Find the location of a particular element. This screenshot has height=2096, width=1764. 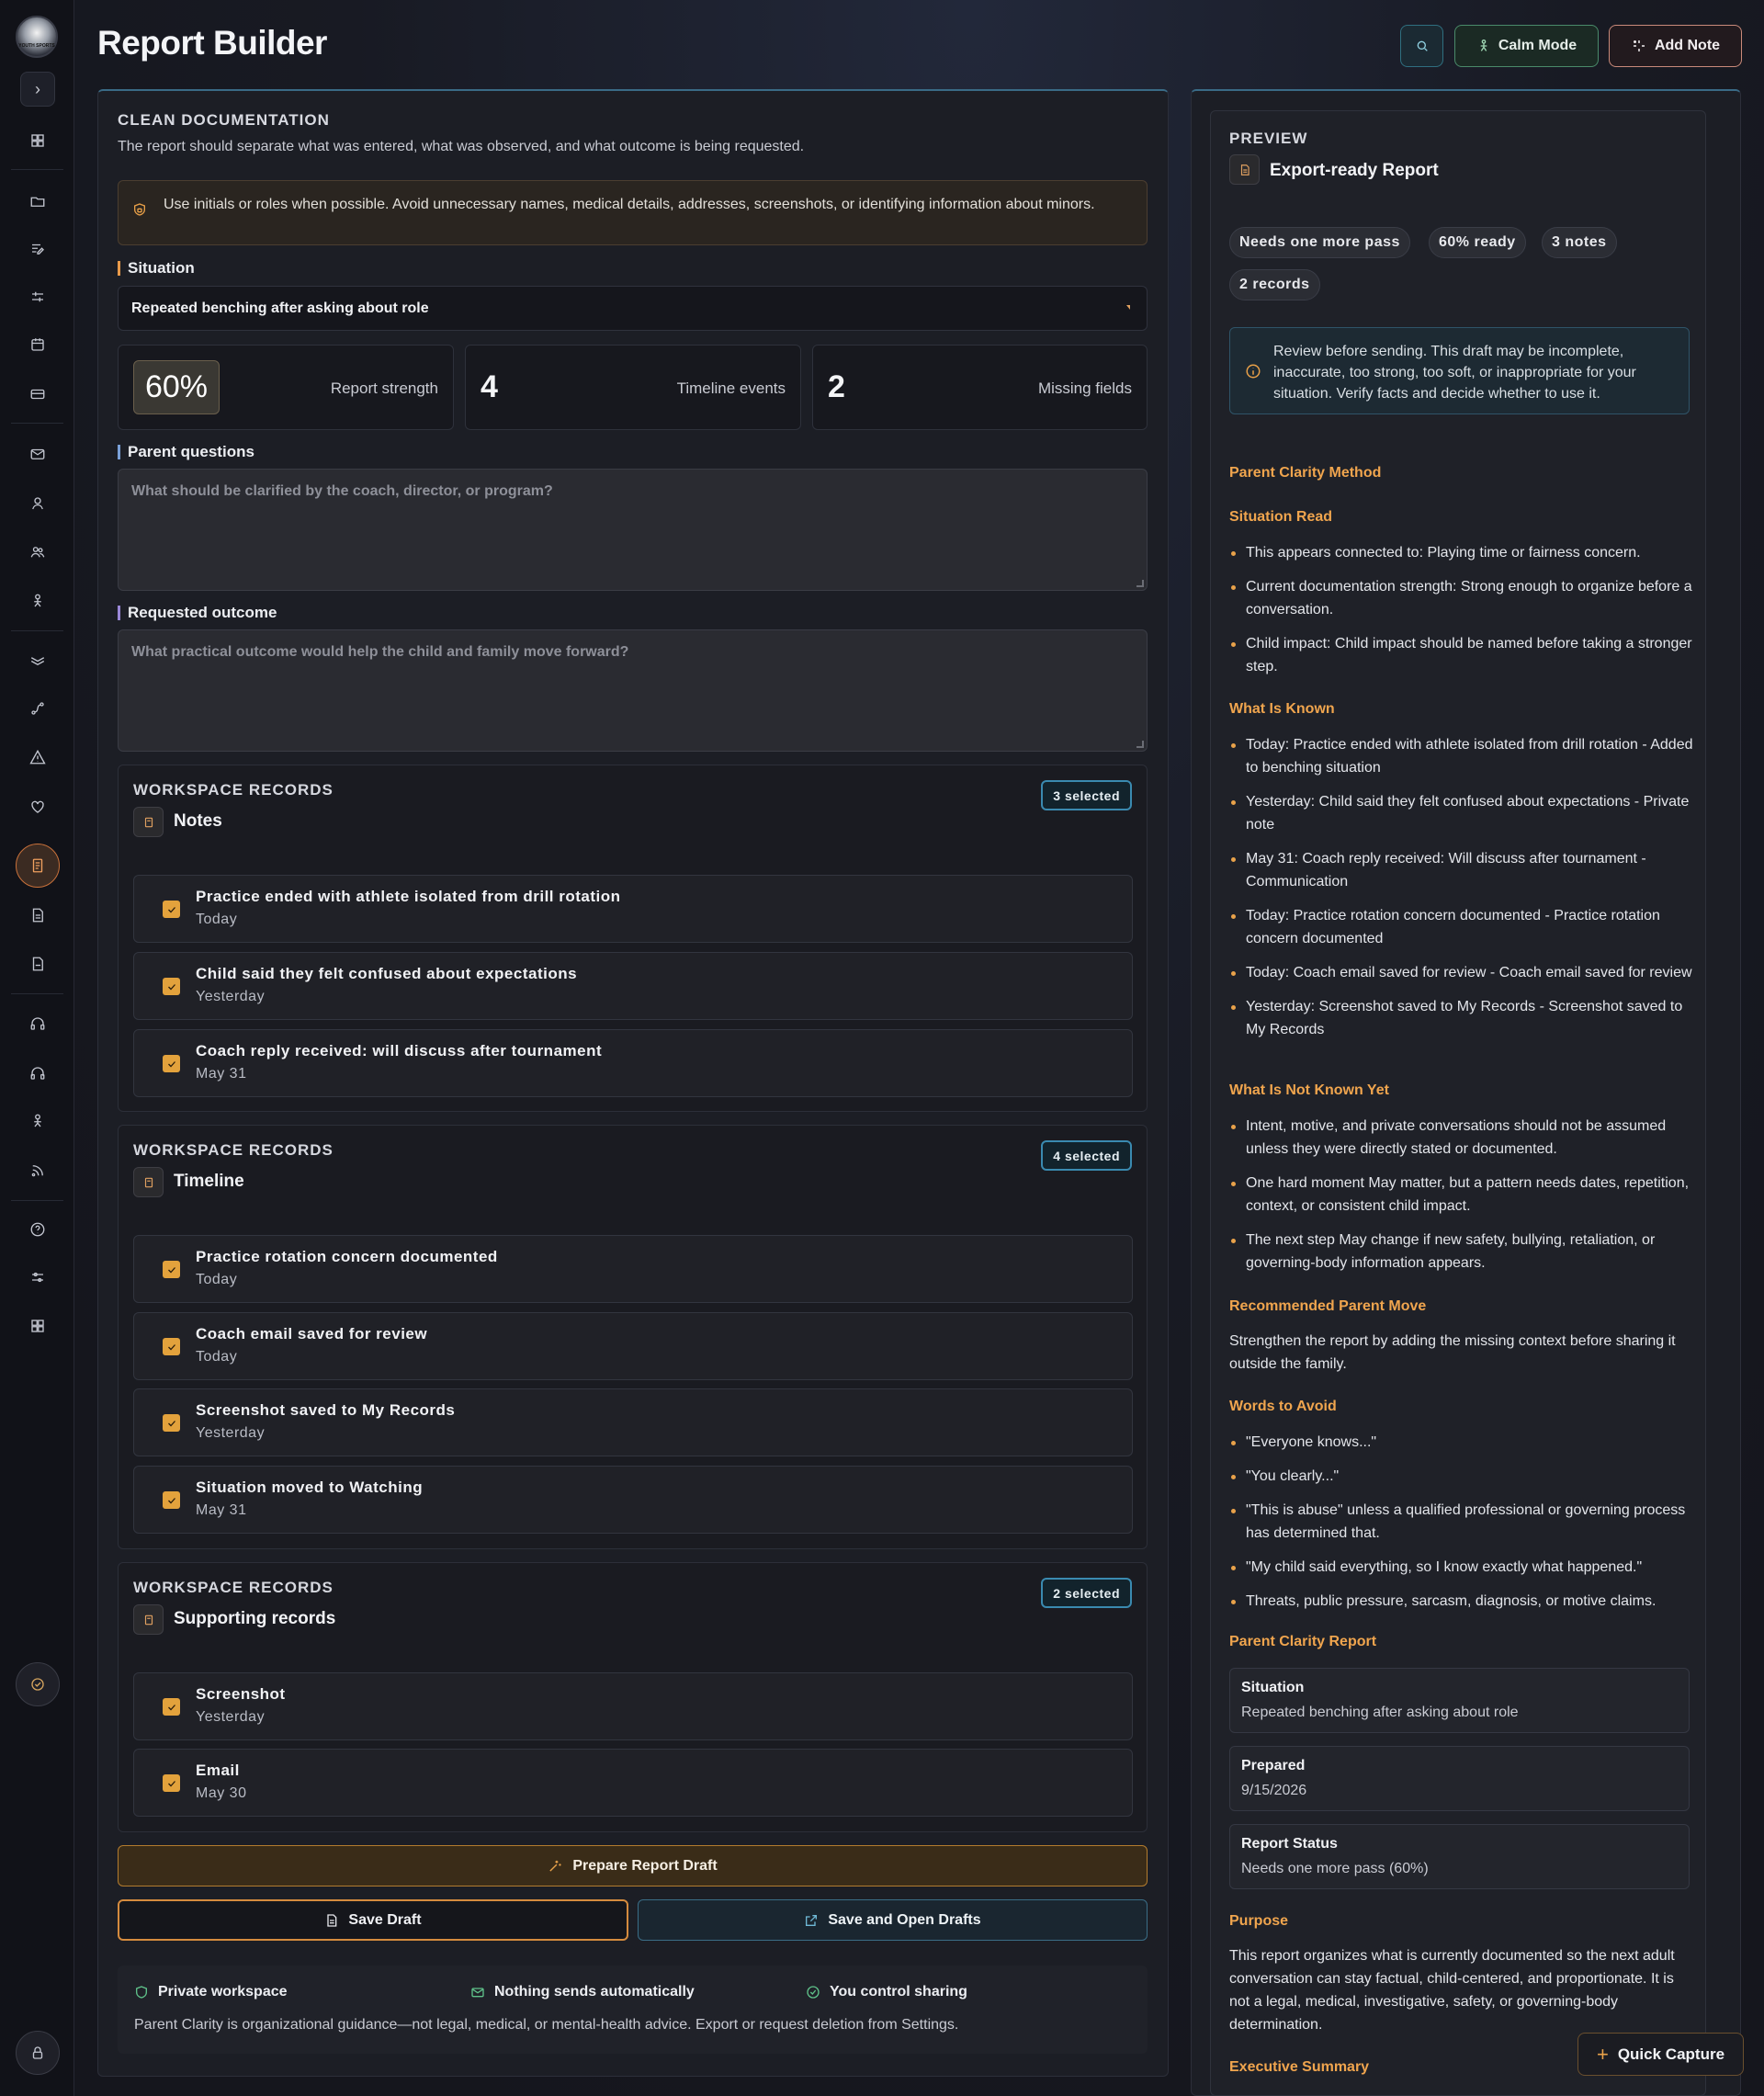

missing-fields-value: 2 is located at coordinates (837, 386).